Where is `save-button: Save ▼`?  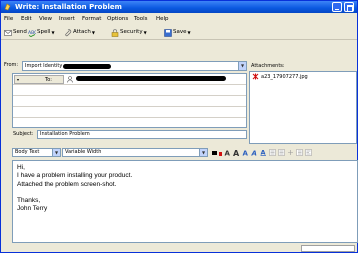 save-button: Save ▼ is located at coordinates (177, 32).